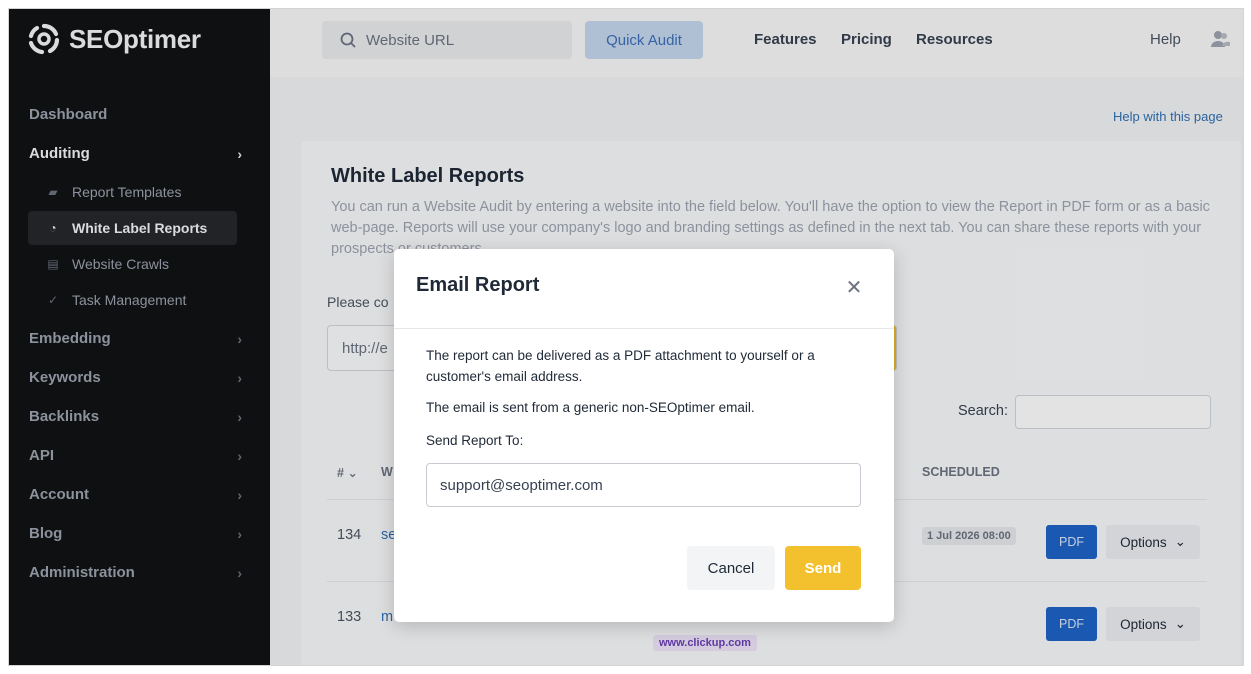 The image size is (1251, 674). What do you see at coordinates (823, 568) in the screenshot?
I see `send-button: Send` at bounding box center [823, 568].